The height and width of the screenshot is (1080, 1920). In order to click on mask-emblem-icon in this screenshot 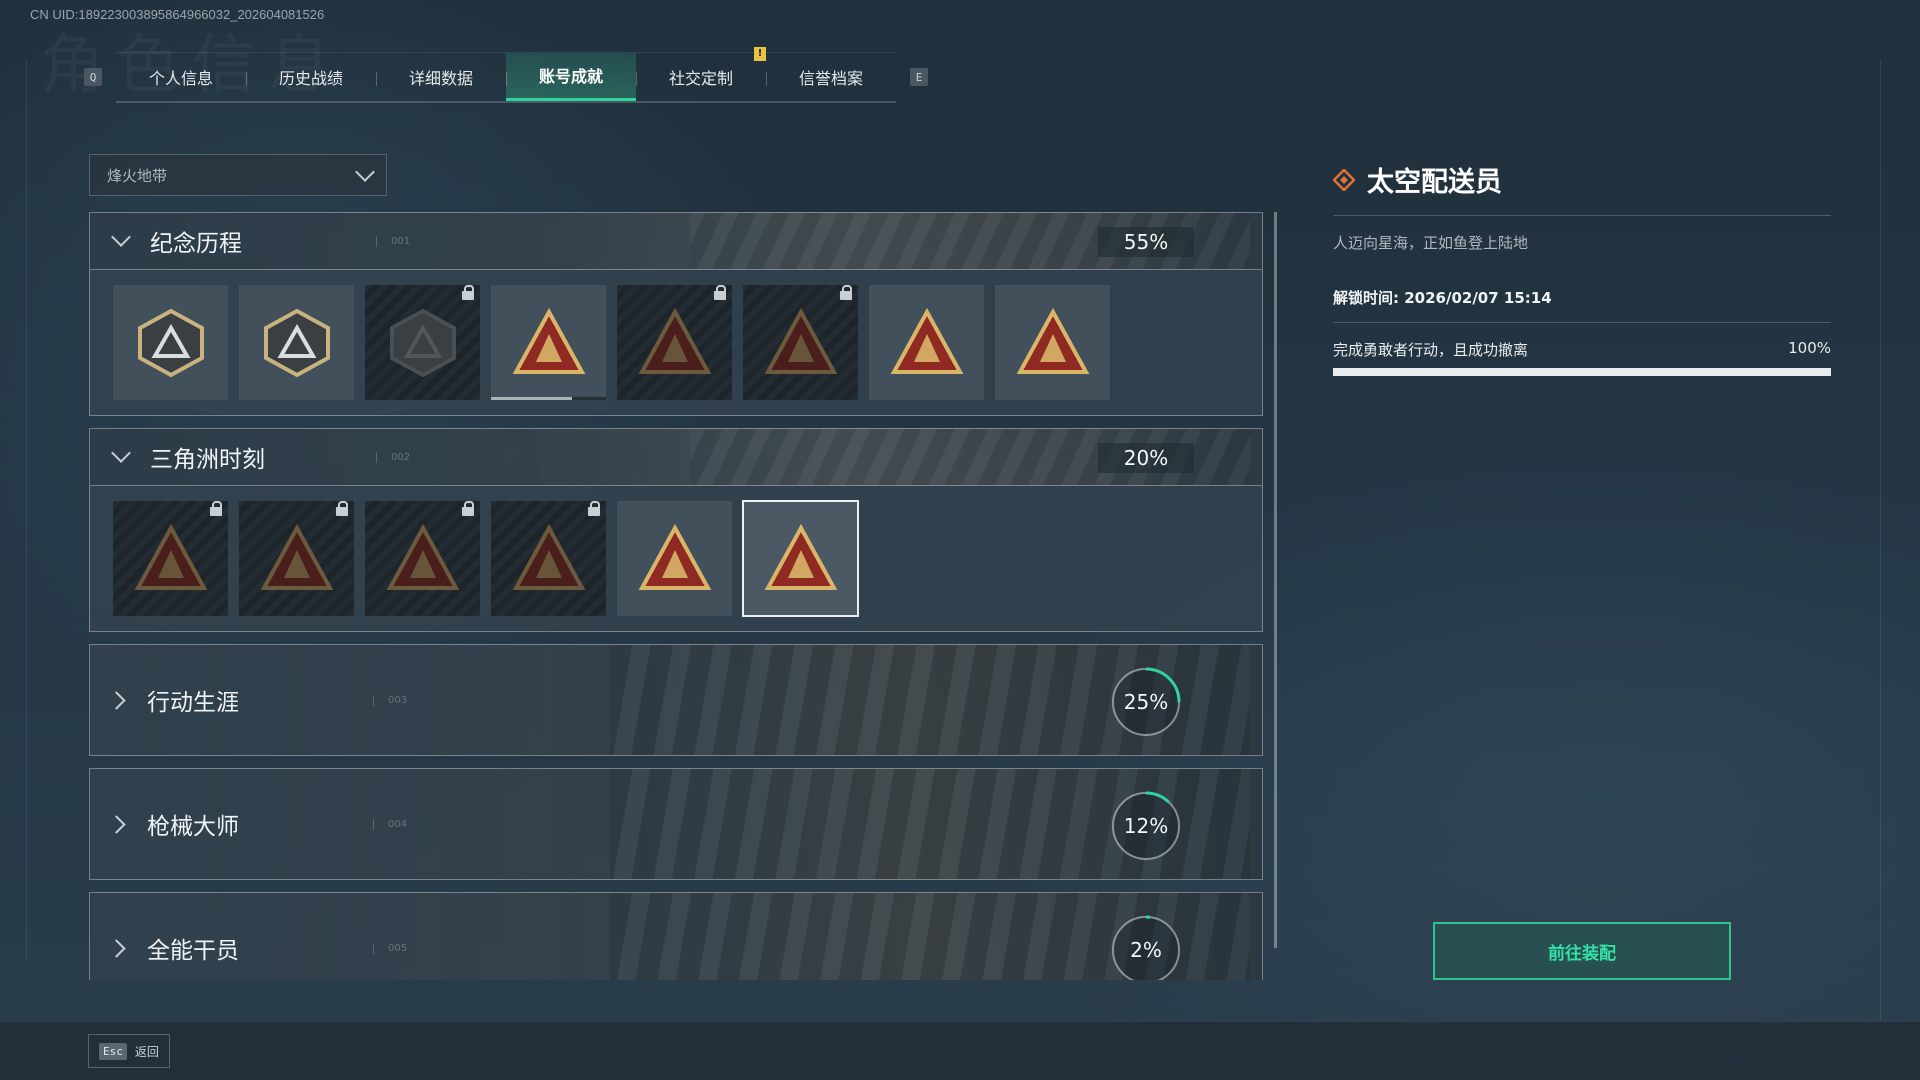, I will do `click(296, 556)`.